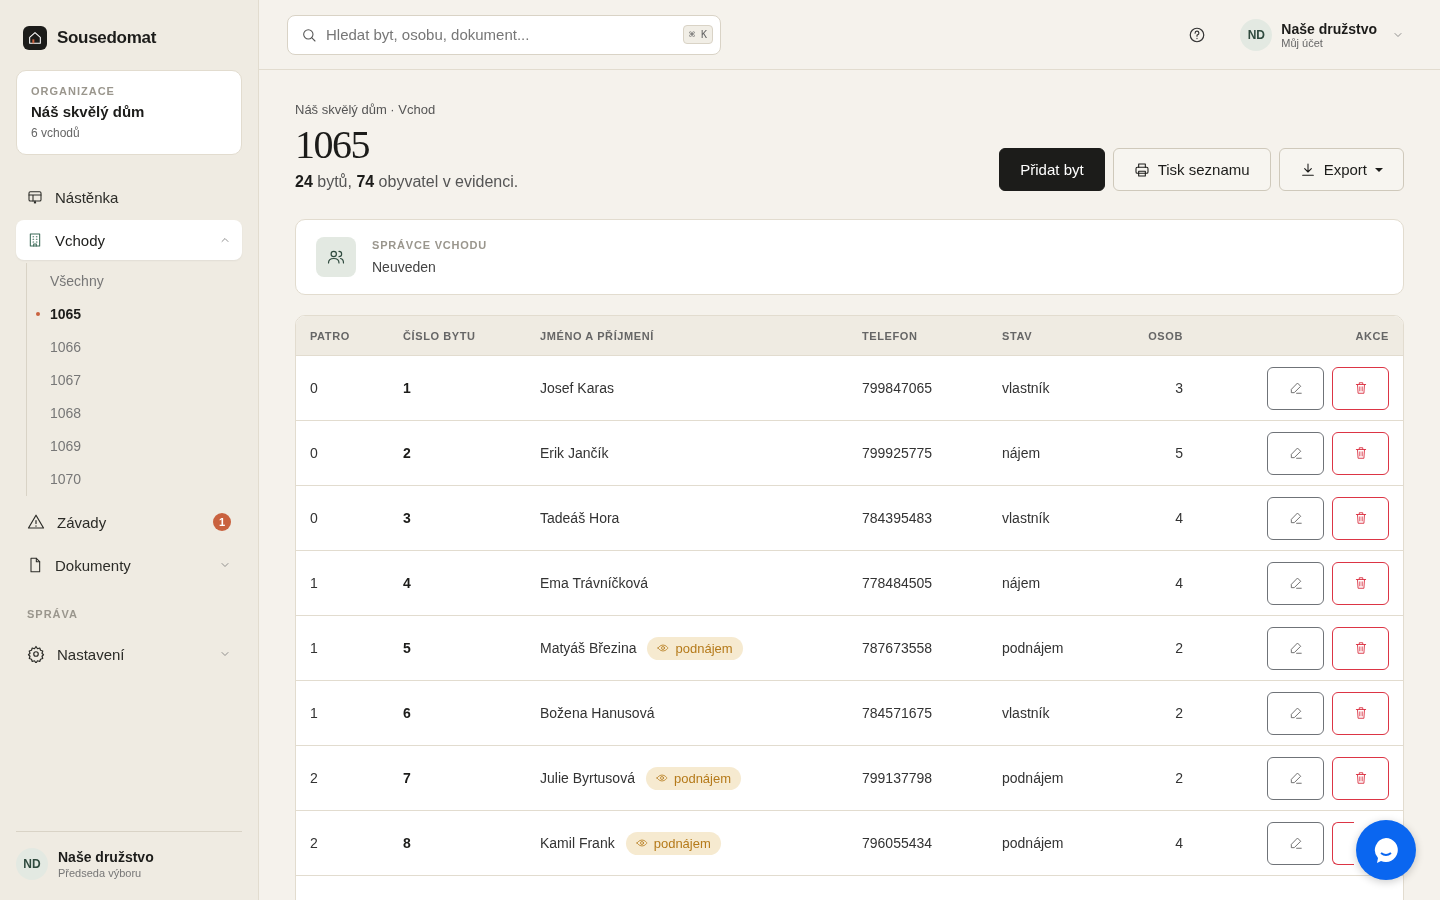 This screenshot has height=900, width=1440. What do you see at coordinates (134, 313) in the screenshot?
I see `nav-subitem: 1065` at bounding box center [134, 313].